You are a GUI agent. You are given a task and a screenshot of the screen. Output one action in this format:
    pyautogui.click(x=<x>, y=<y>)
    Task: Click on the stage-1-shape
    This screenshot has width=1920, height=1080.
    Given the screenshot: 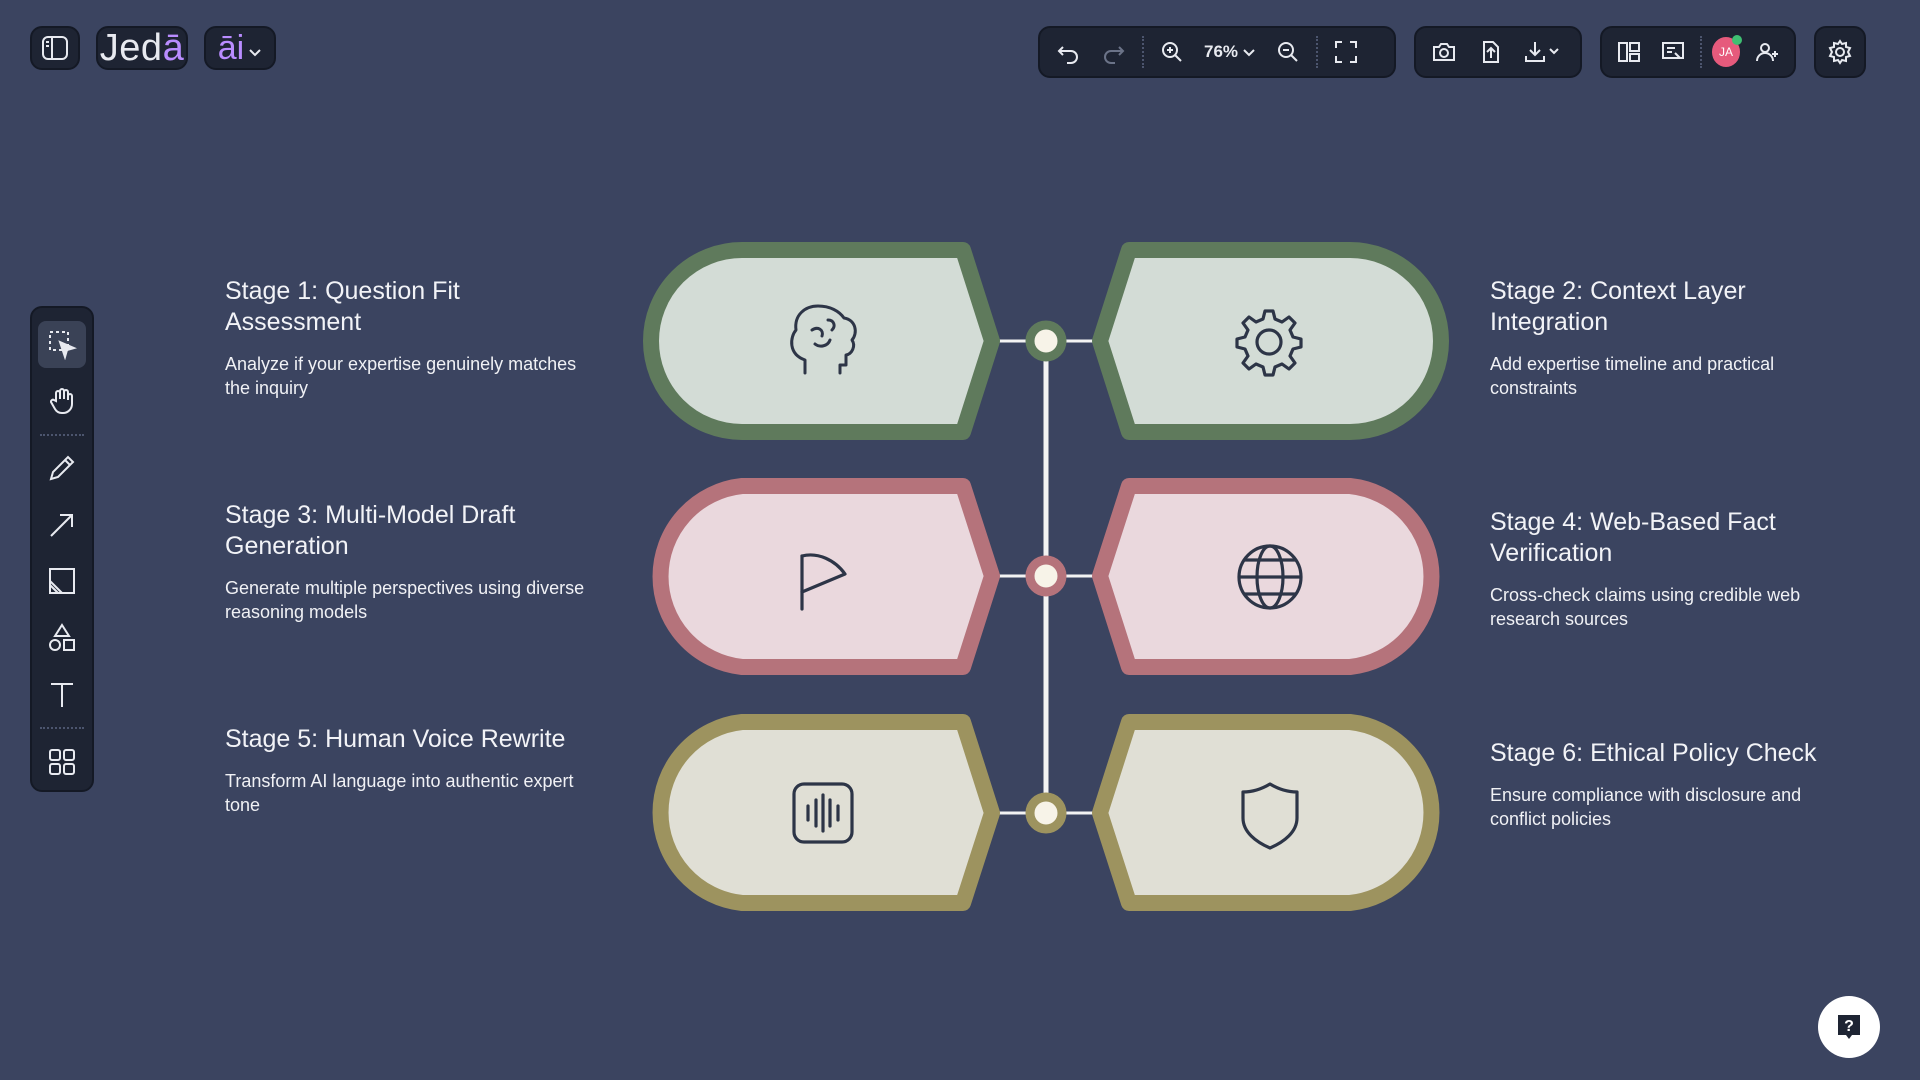 What is the action you would take?
    pyautogui.click(x=821, y=341)
    